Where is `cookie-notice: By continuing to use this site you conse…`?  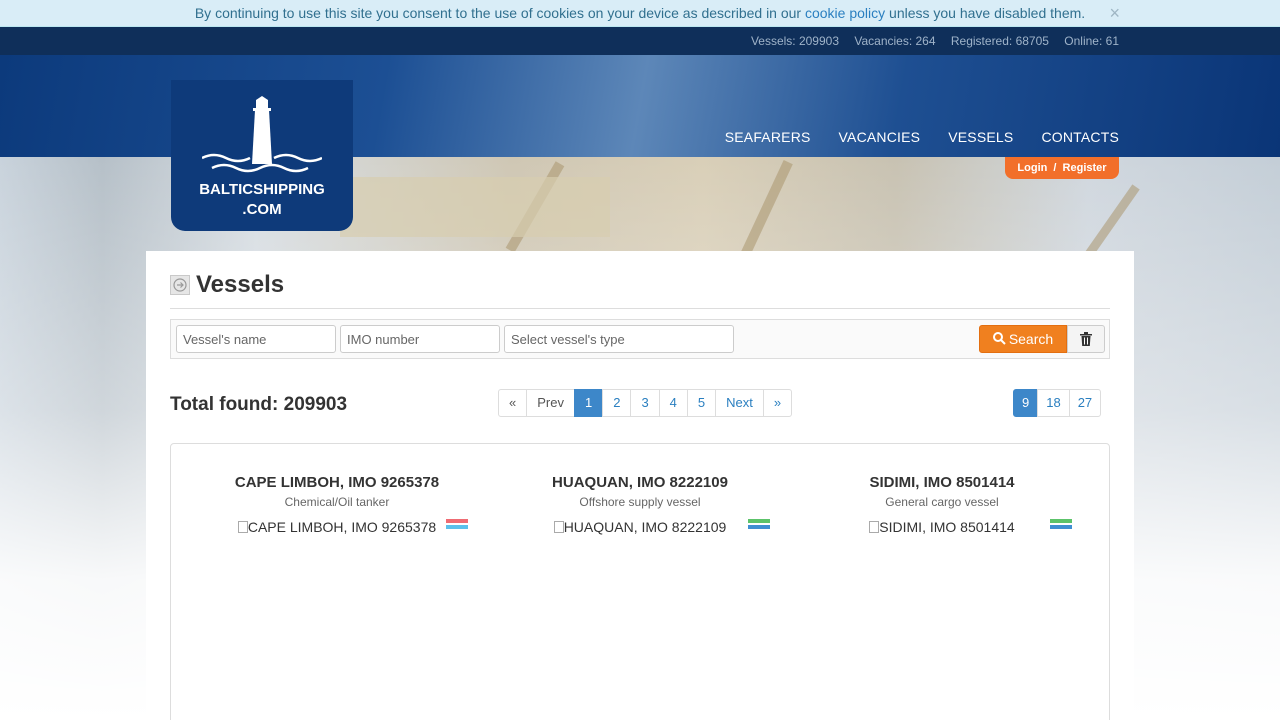
cookie-notice: By continuing to use this site you conse… is located at coordinates (640, 13).